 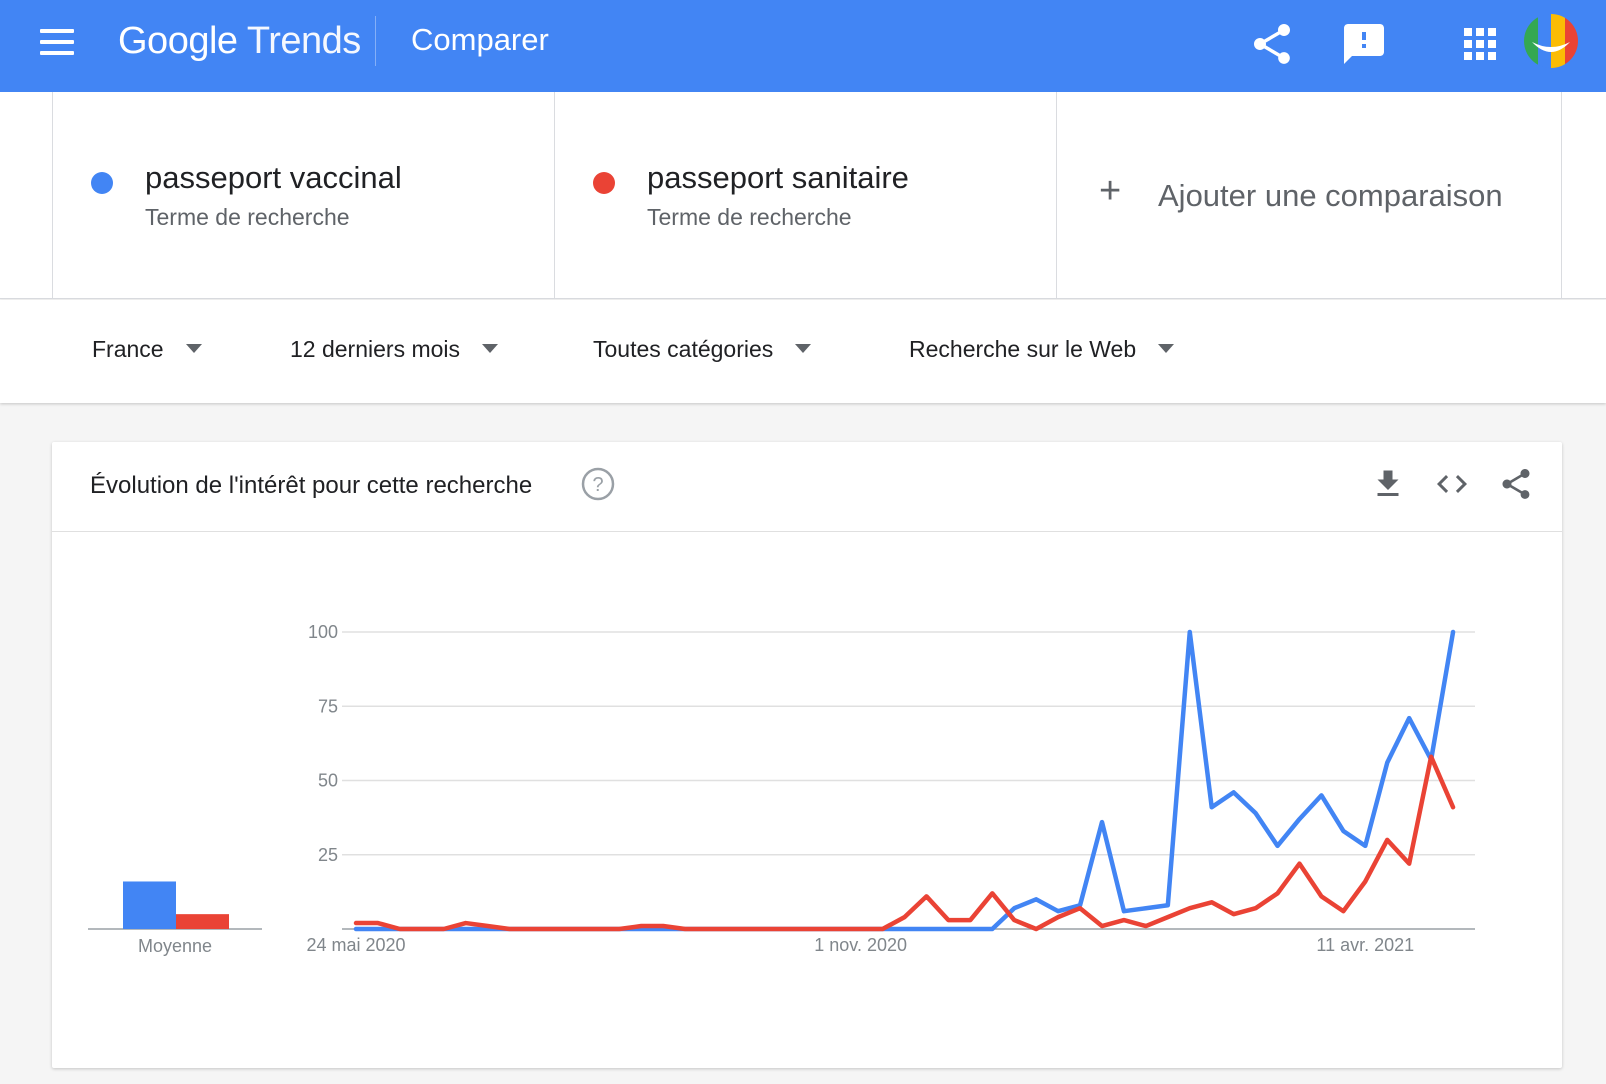 What do you see at coordinates (175, 946) in the screenshot?
I see `average-label: Moyenne` at bounding box center [175, 946].